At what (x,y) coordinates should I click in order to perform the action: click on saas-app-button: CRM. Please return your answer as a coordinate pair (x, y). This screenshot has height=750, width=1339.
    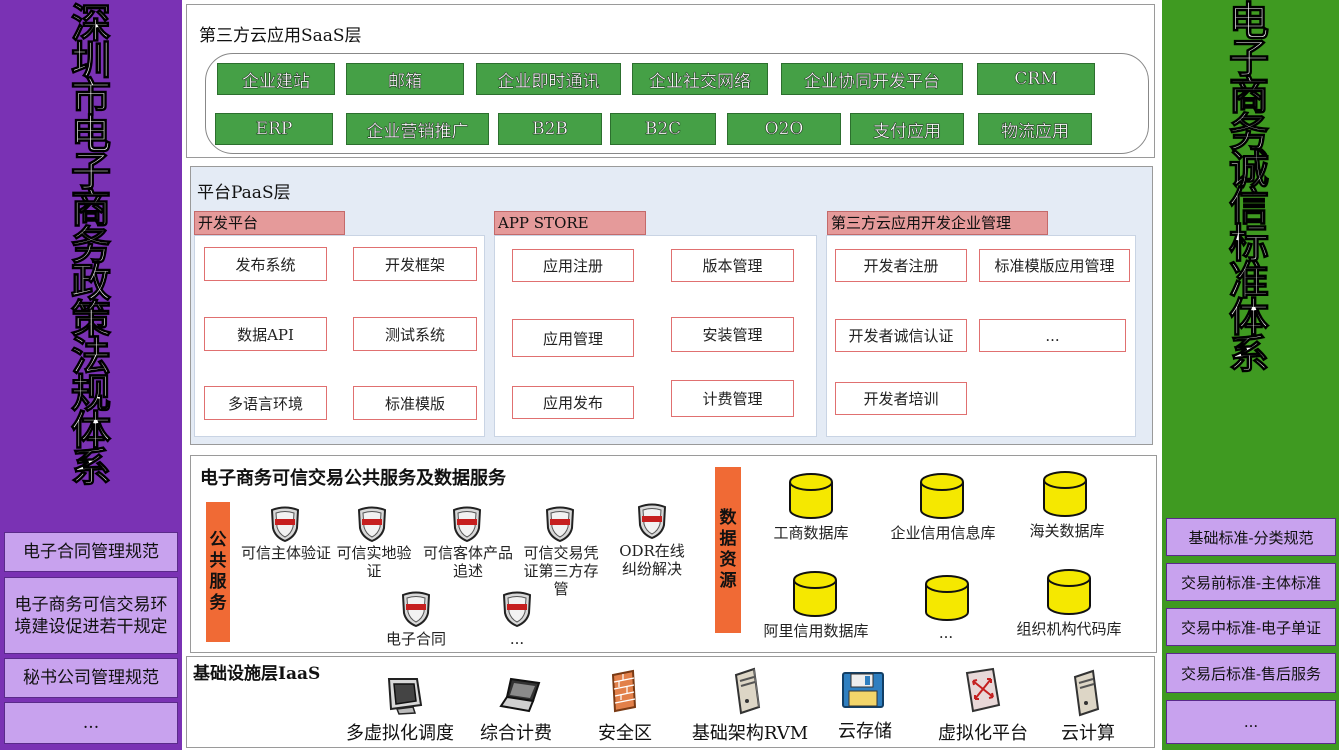
    Looking at the image, I should click on (1036, 79).